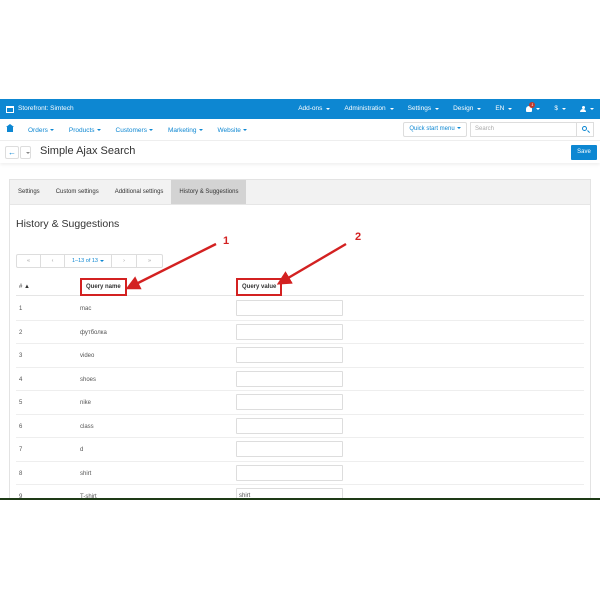  I want to click on row-query-name: video, so click(87, 356).